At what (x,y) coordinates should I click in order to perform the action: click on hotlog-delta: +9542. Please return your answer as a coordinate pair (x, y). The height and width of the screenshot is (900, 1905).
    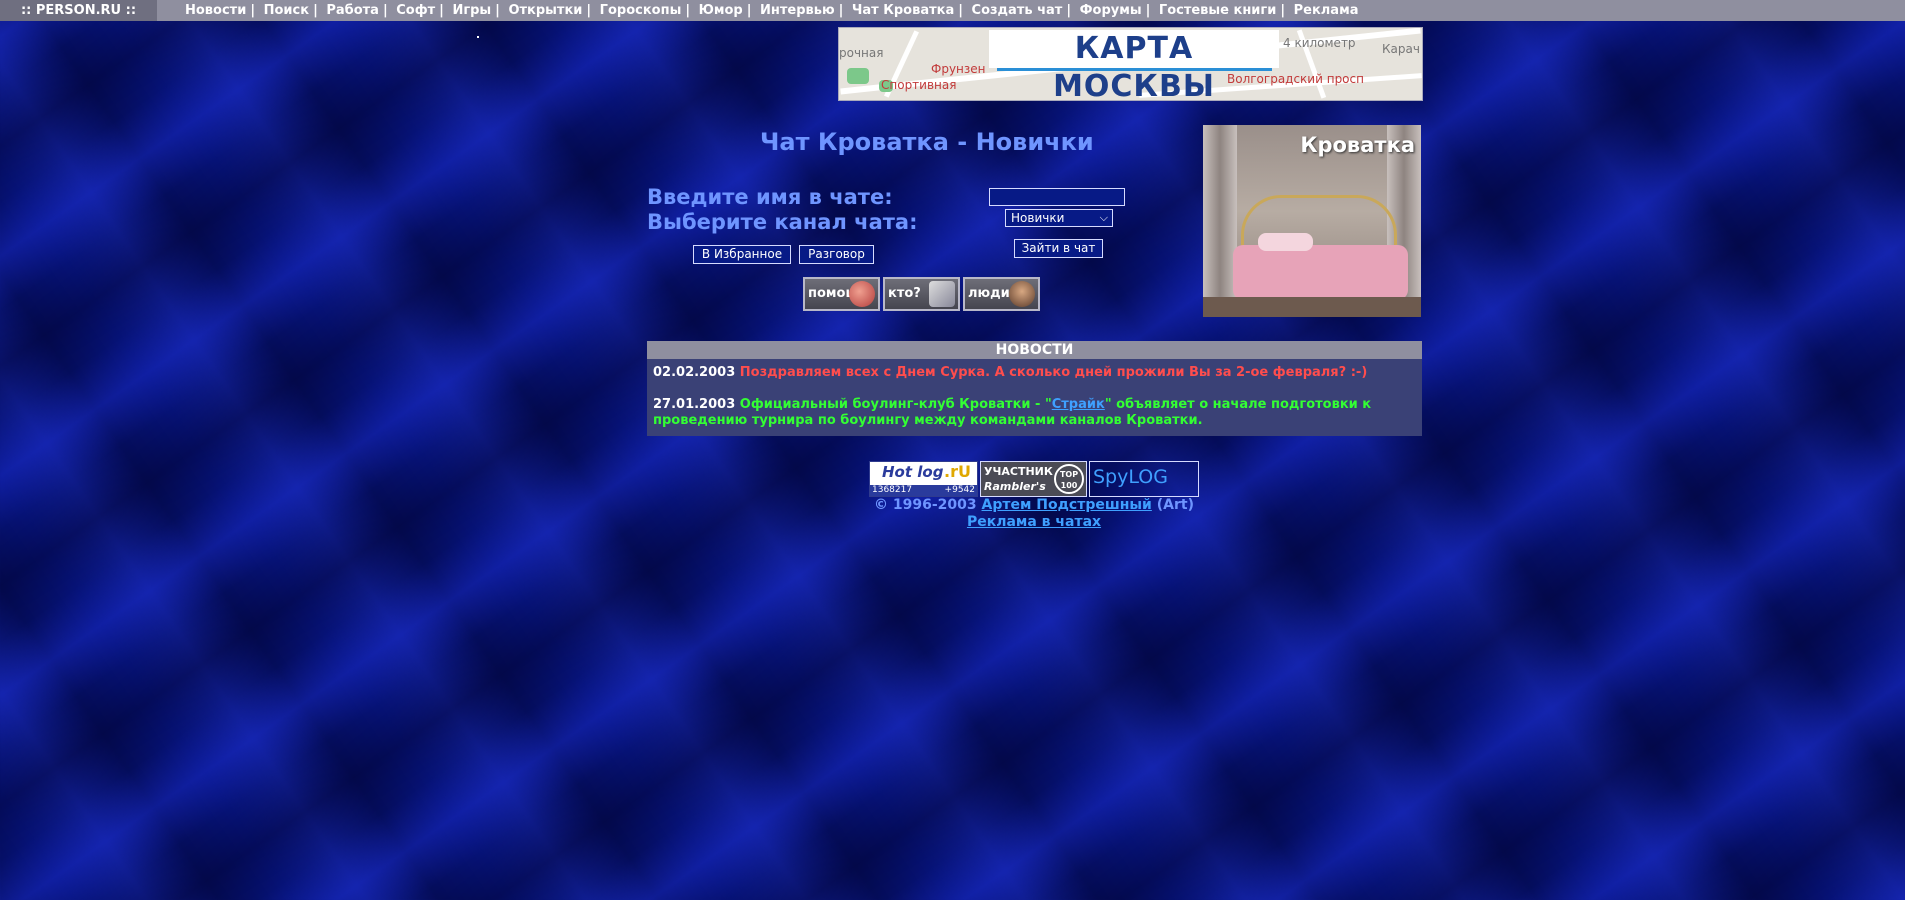
    Looking at the image, I should click on (959, 490).